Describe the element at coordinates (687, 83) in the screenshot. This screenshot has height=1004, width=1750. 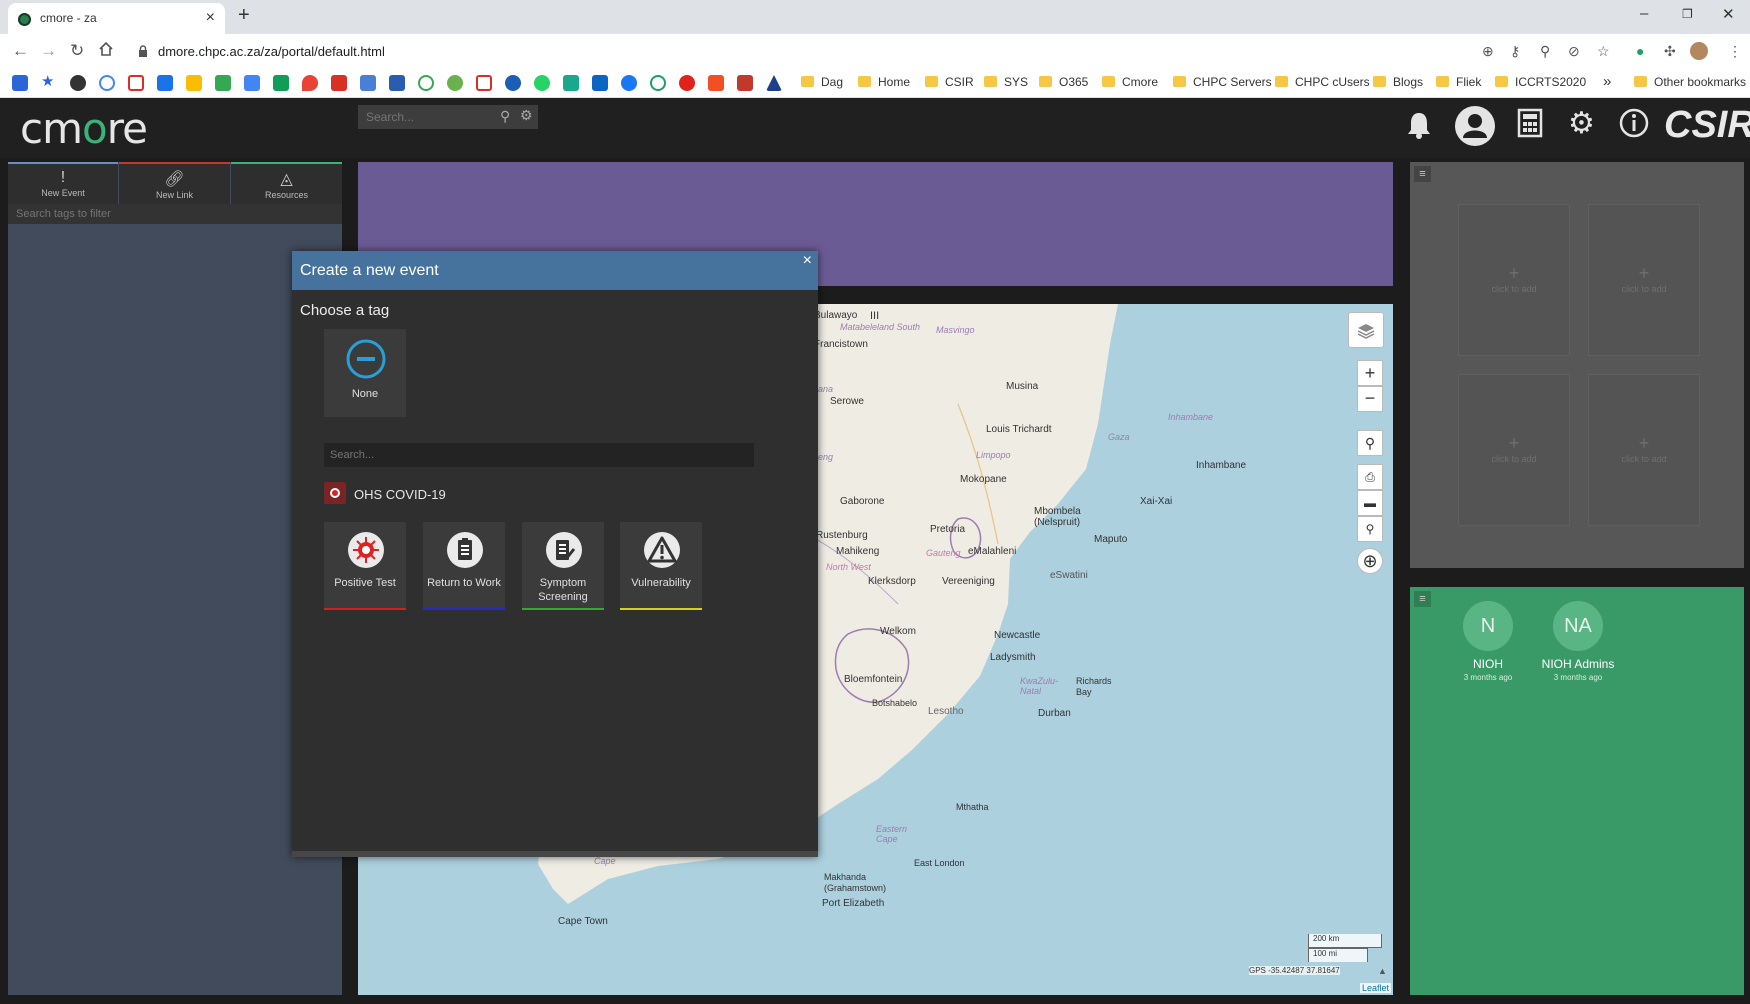
I see `opera-icon` at that location.